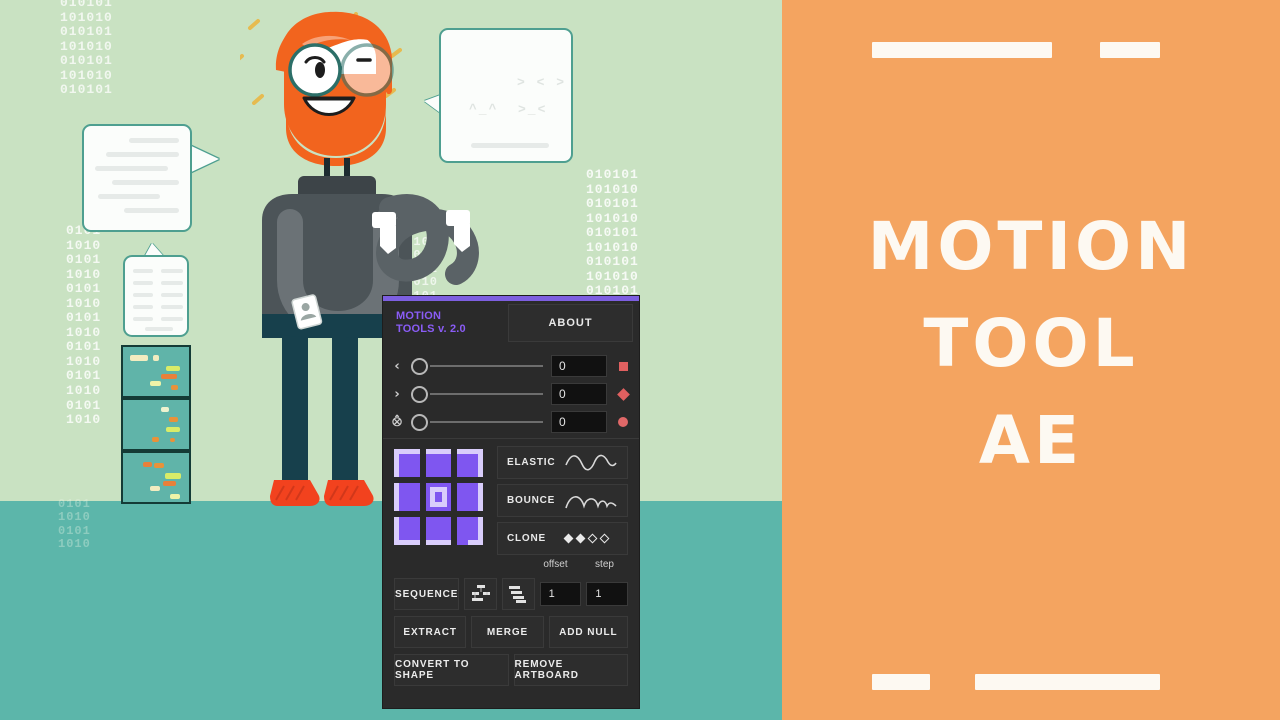 Image resolution: width=1280 pixels, height=720 pixels. Describe the element at coordinates (470, 463) in the screenshot. I see `anchor-cell-top-right` at that location.